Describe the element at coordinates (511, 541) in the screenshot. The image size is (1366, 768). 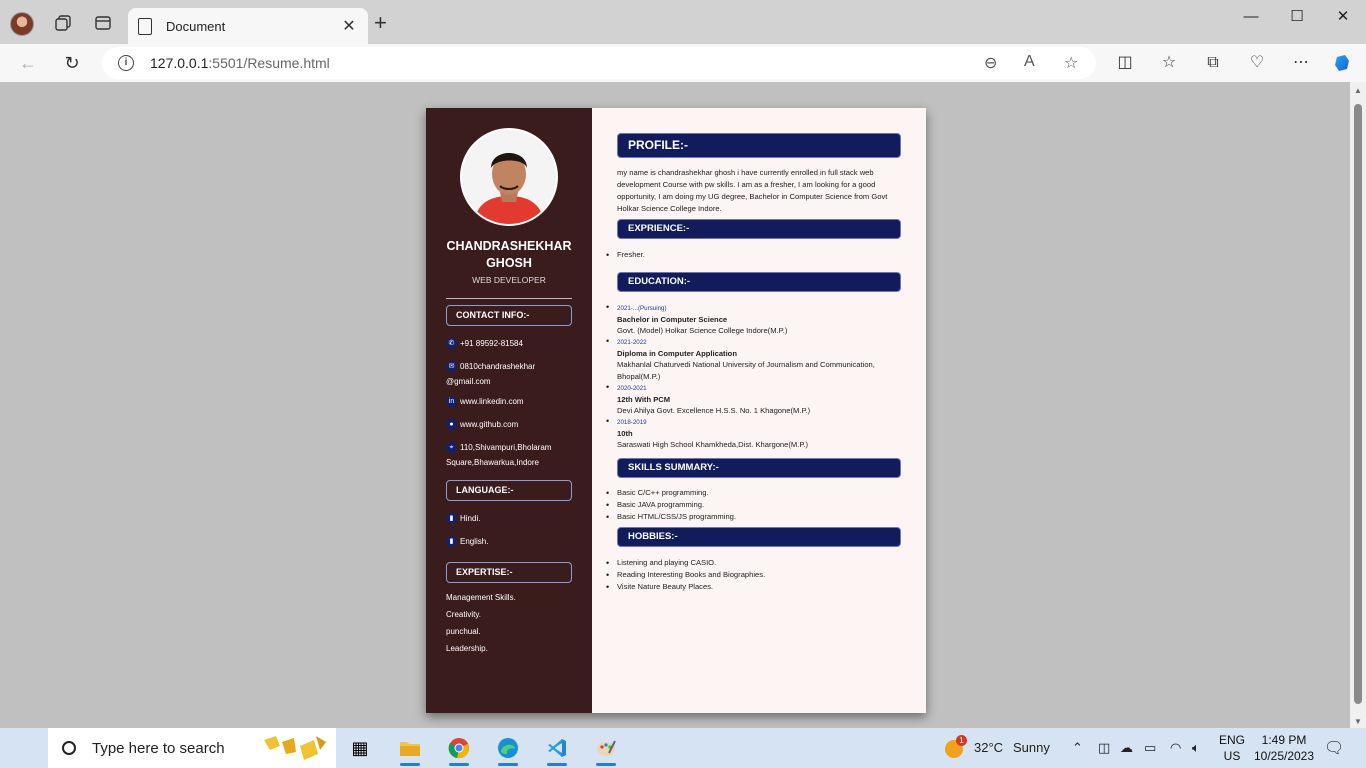
I see `language-item: ▮ English.` at that location.